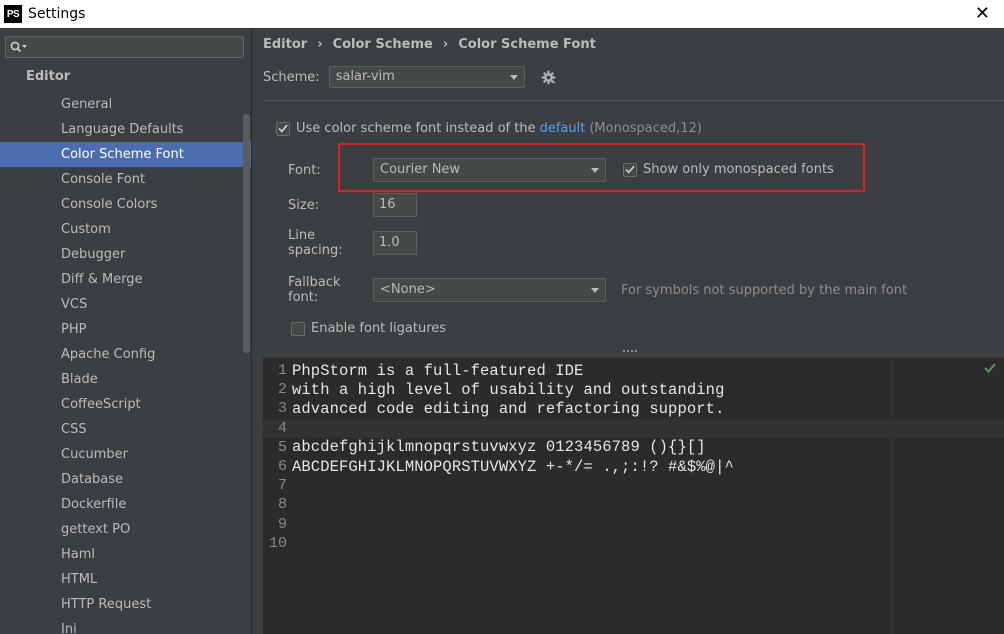  What do you see at coordinates (426, 77) in the screenshot?
I see `scheme-dropdown: salar-vim` at bounding box center [426, 77].